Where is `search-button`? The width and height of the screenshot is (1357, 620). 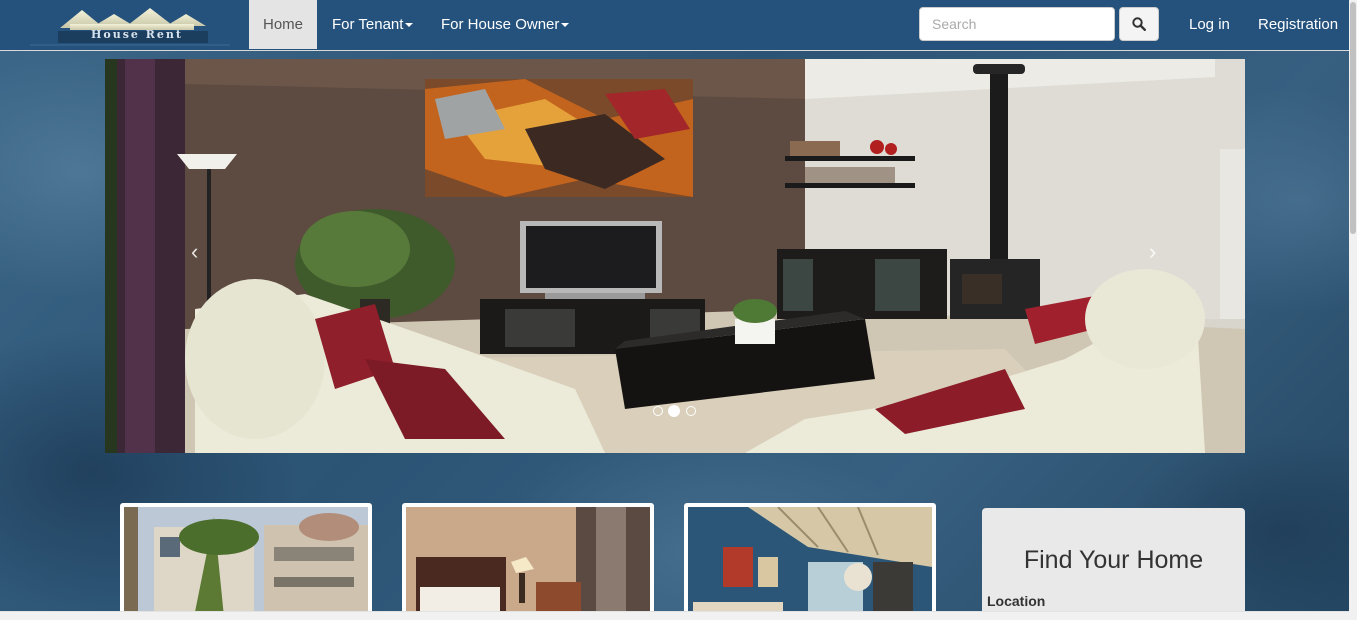
search-button is located at coordinates (1139, 24).